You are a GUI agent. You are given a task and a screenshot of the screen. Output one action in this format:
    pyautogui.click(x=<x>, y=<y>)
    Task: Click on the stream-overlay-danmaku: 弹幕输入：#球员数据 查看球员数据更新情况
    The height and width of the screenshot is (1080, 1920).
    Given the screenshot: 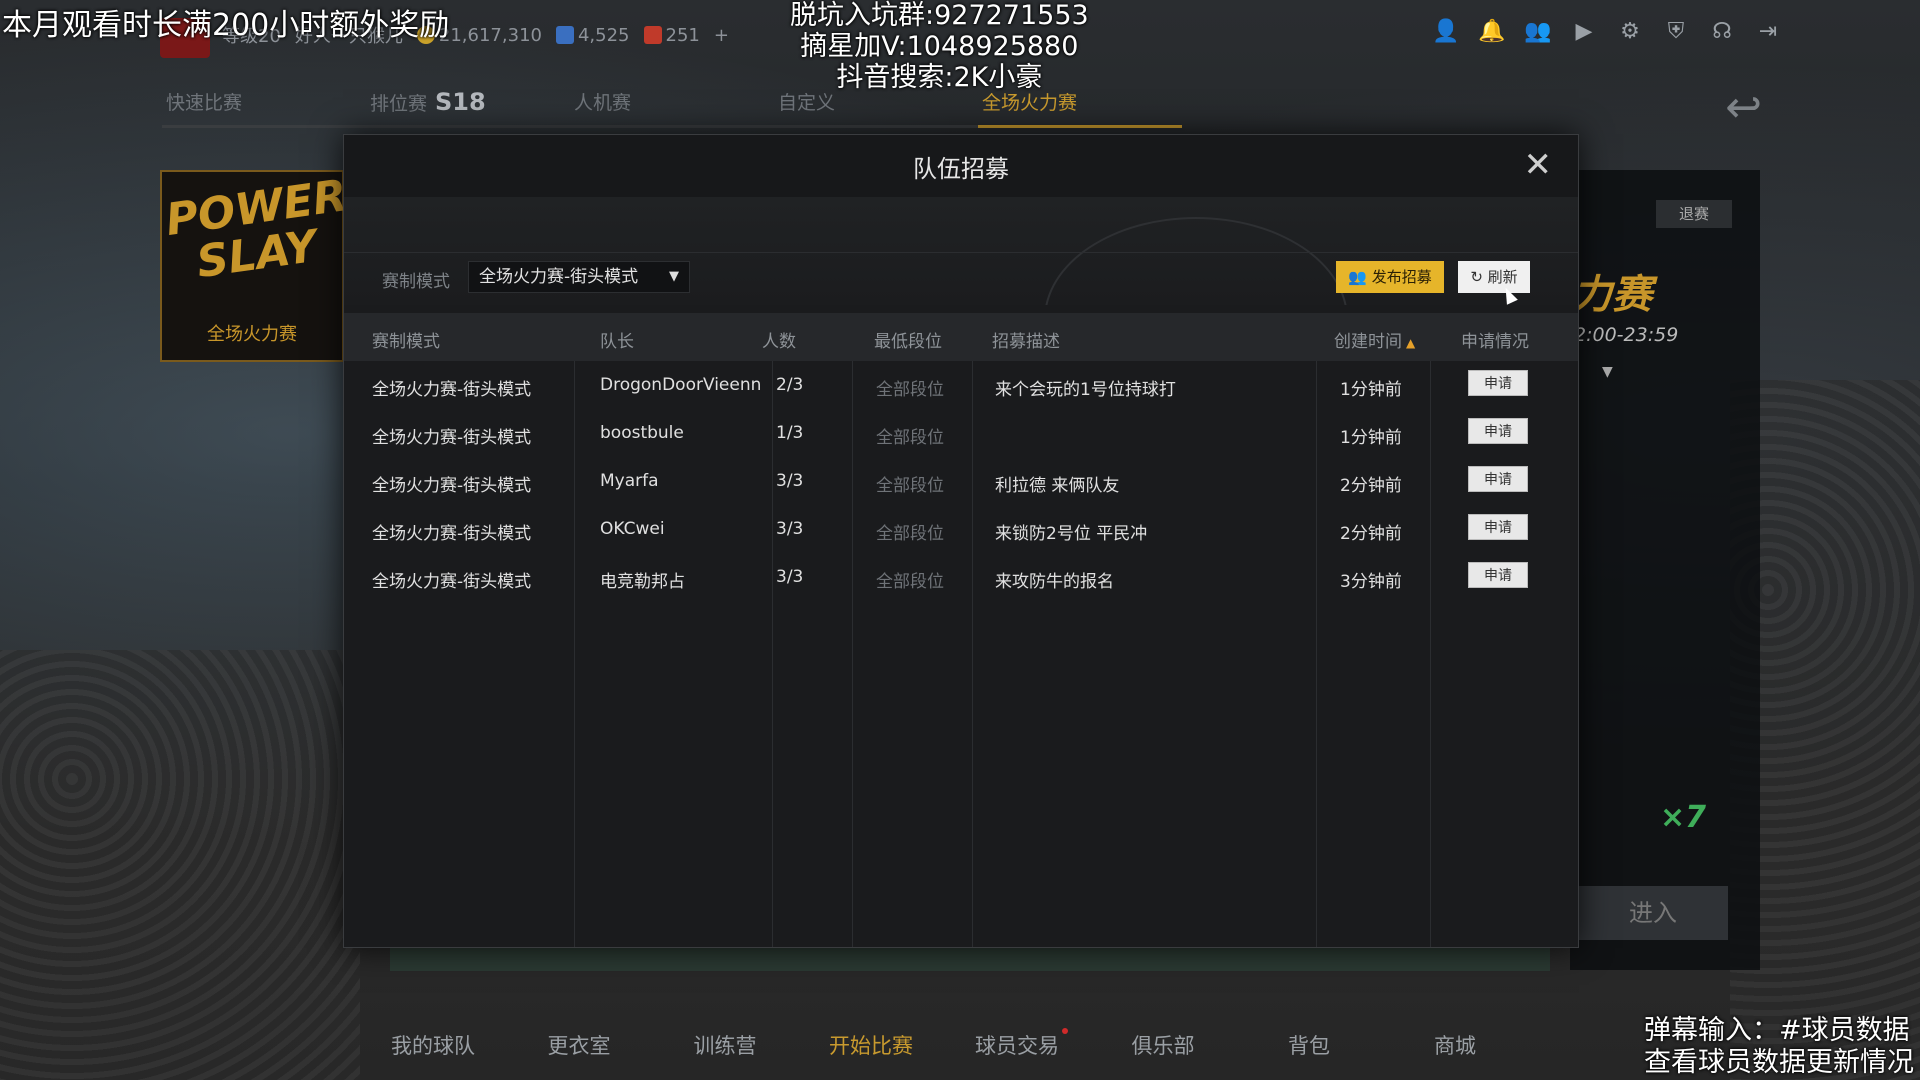 What is the action you would take?
    pyautogui.click(x=1779, y=1046)
    